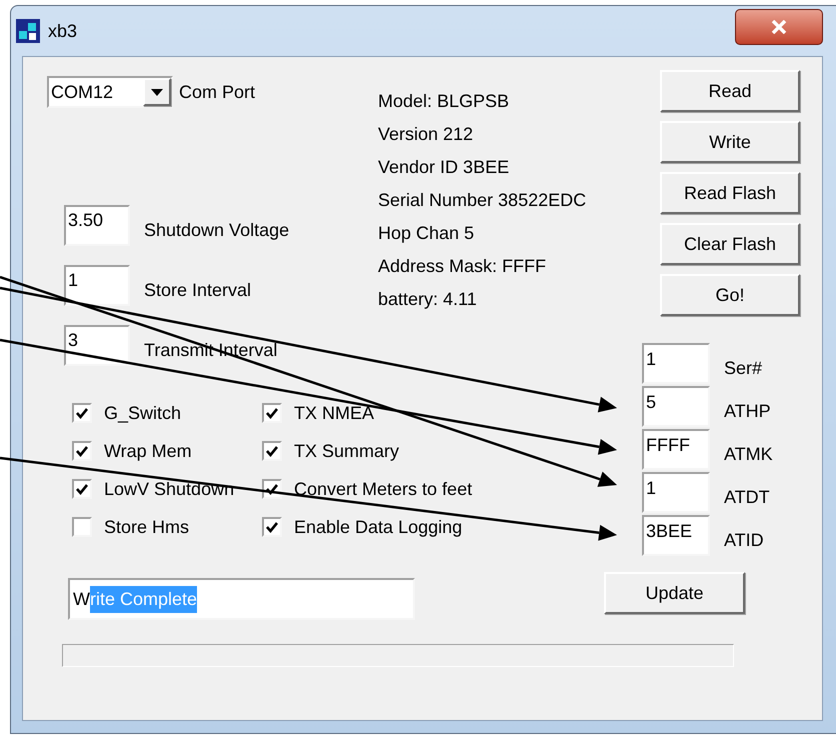 This screenshot has width=836, height=736. I want to click on window-title: xb3, so click(63, 31).